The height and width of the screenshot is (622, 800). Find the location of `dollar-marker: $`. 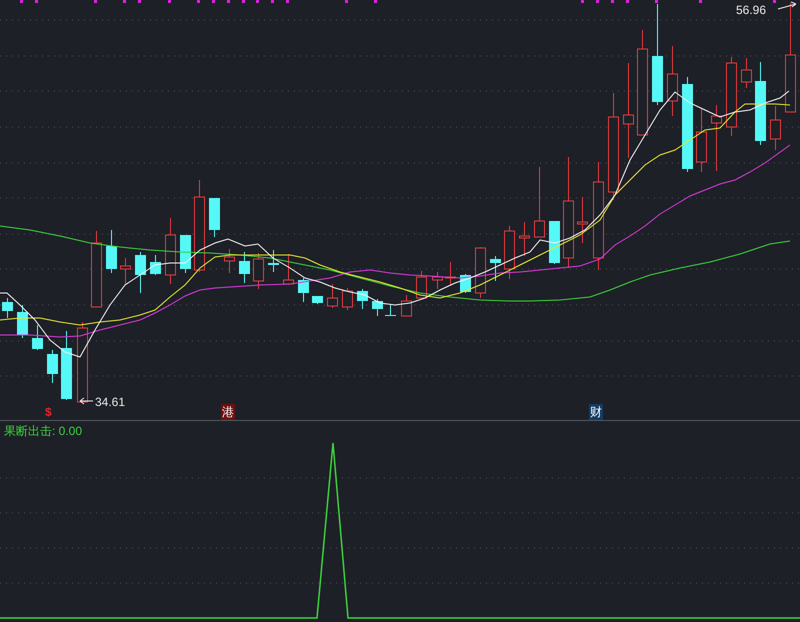

dollar-marker: $ is located at coordinates (48, 412).